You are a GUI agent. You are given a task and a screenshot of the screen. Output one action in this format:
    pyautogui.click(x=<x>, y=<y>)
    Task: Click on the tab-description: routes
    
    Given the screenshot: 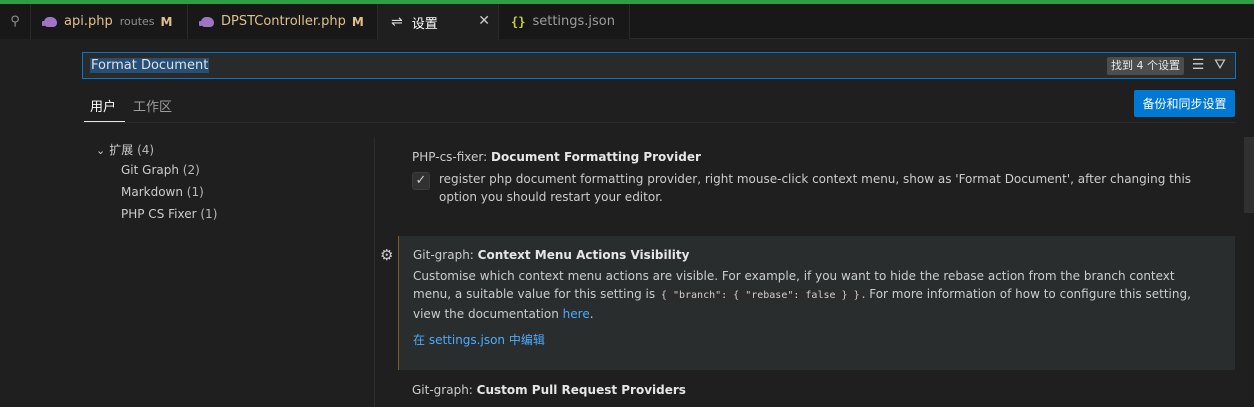 What is the action you would take?
    pyautogui.click(x=137, y=21)
    